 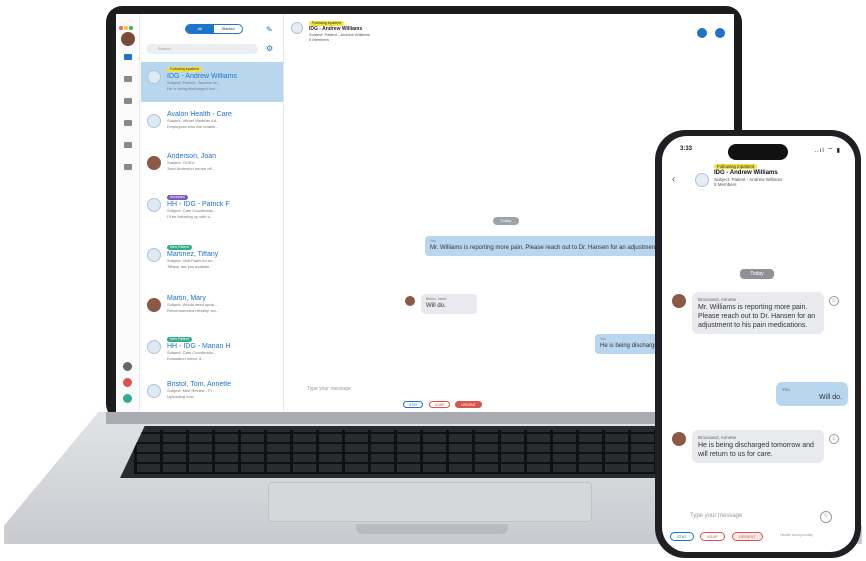 What do you see at coordinates (127, 382) in the screenshot?
I see `notification-icon` at bounding box center [127, 382].